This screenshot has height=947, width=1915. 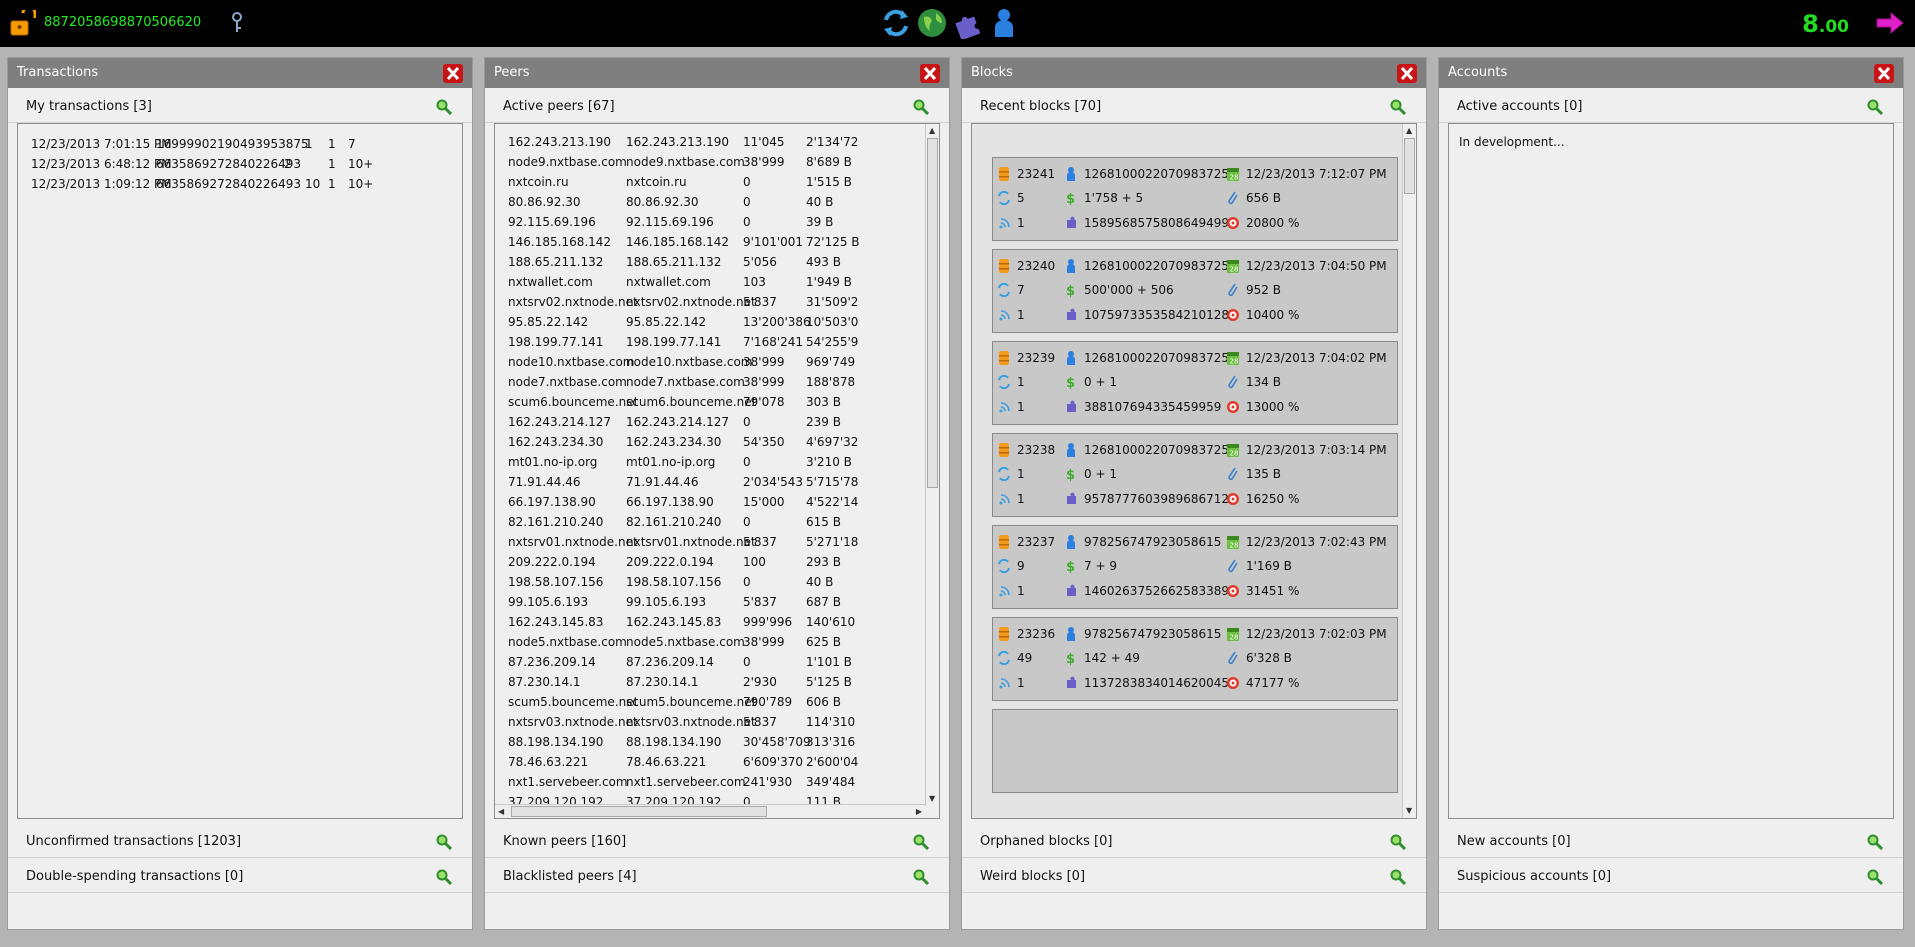 I want to click on peer-host: 78.46.63.221, so click(x=666, y=762).